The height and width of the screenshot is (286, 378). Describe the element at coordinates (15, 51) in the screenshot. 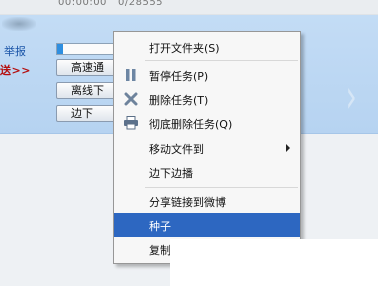

I see `report-link: 举报` at that location.